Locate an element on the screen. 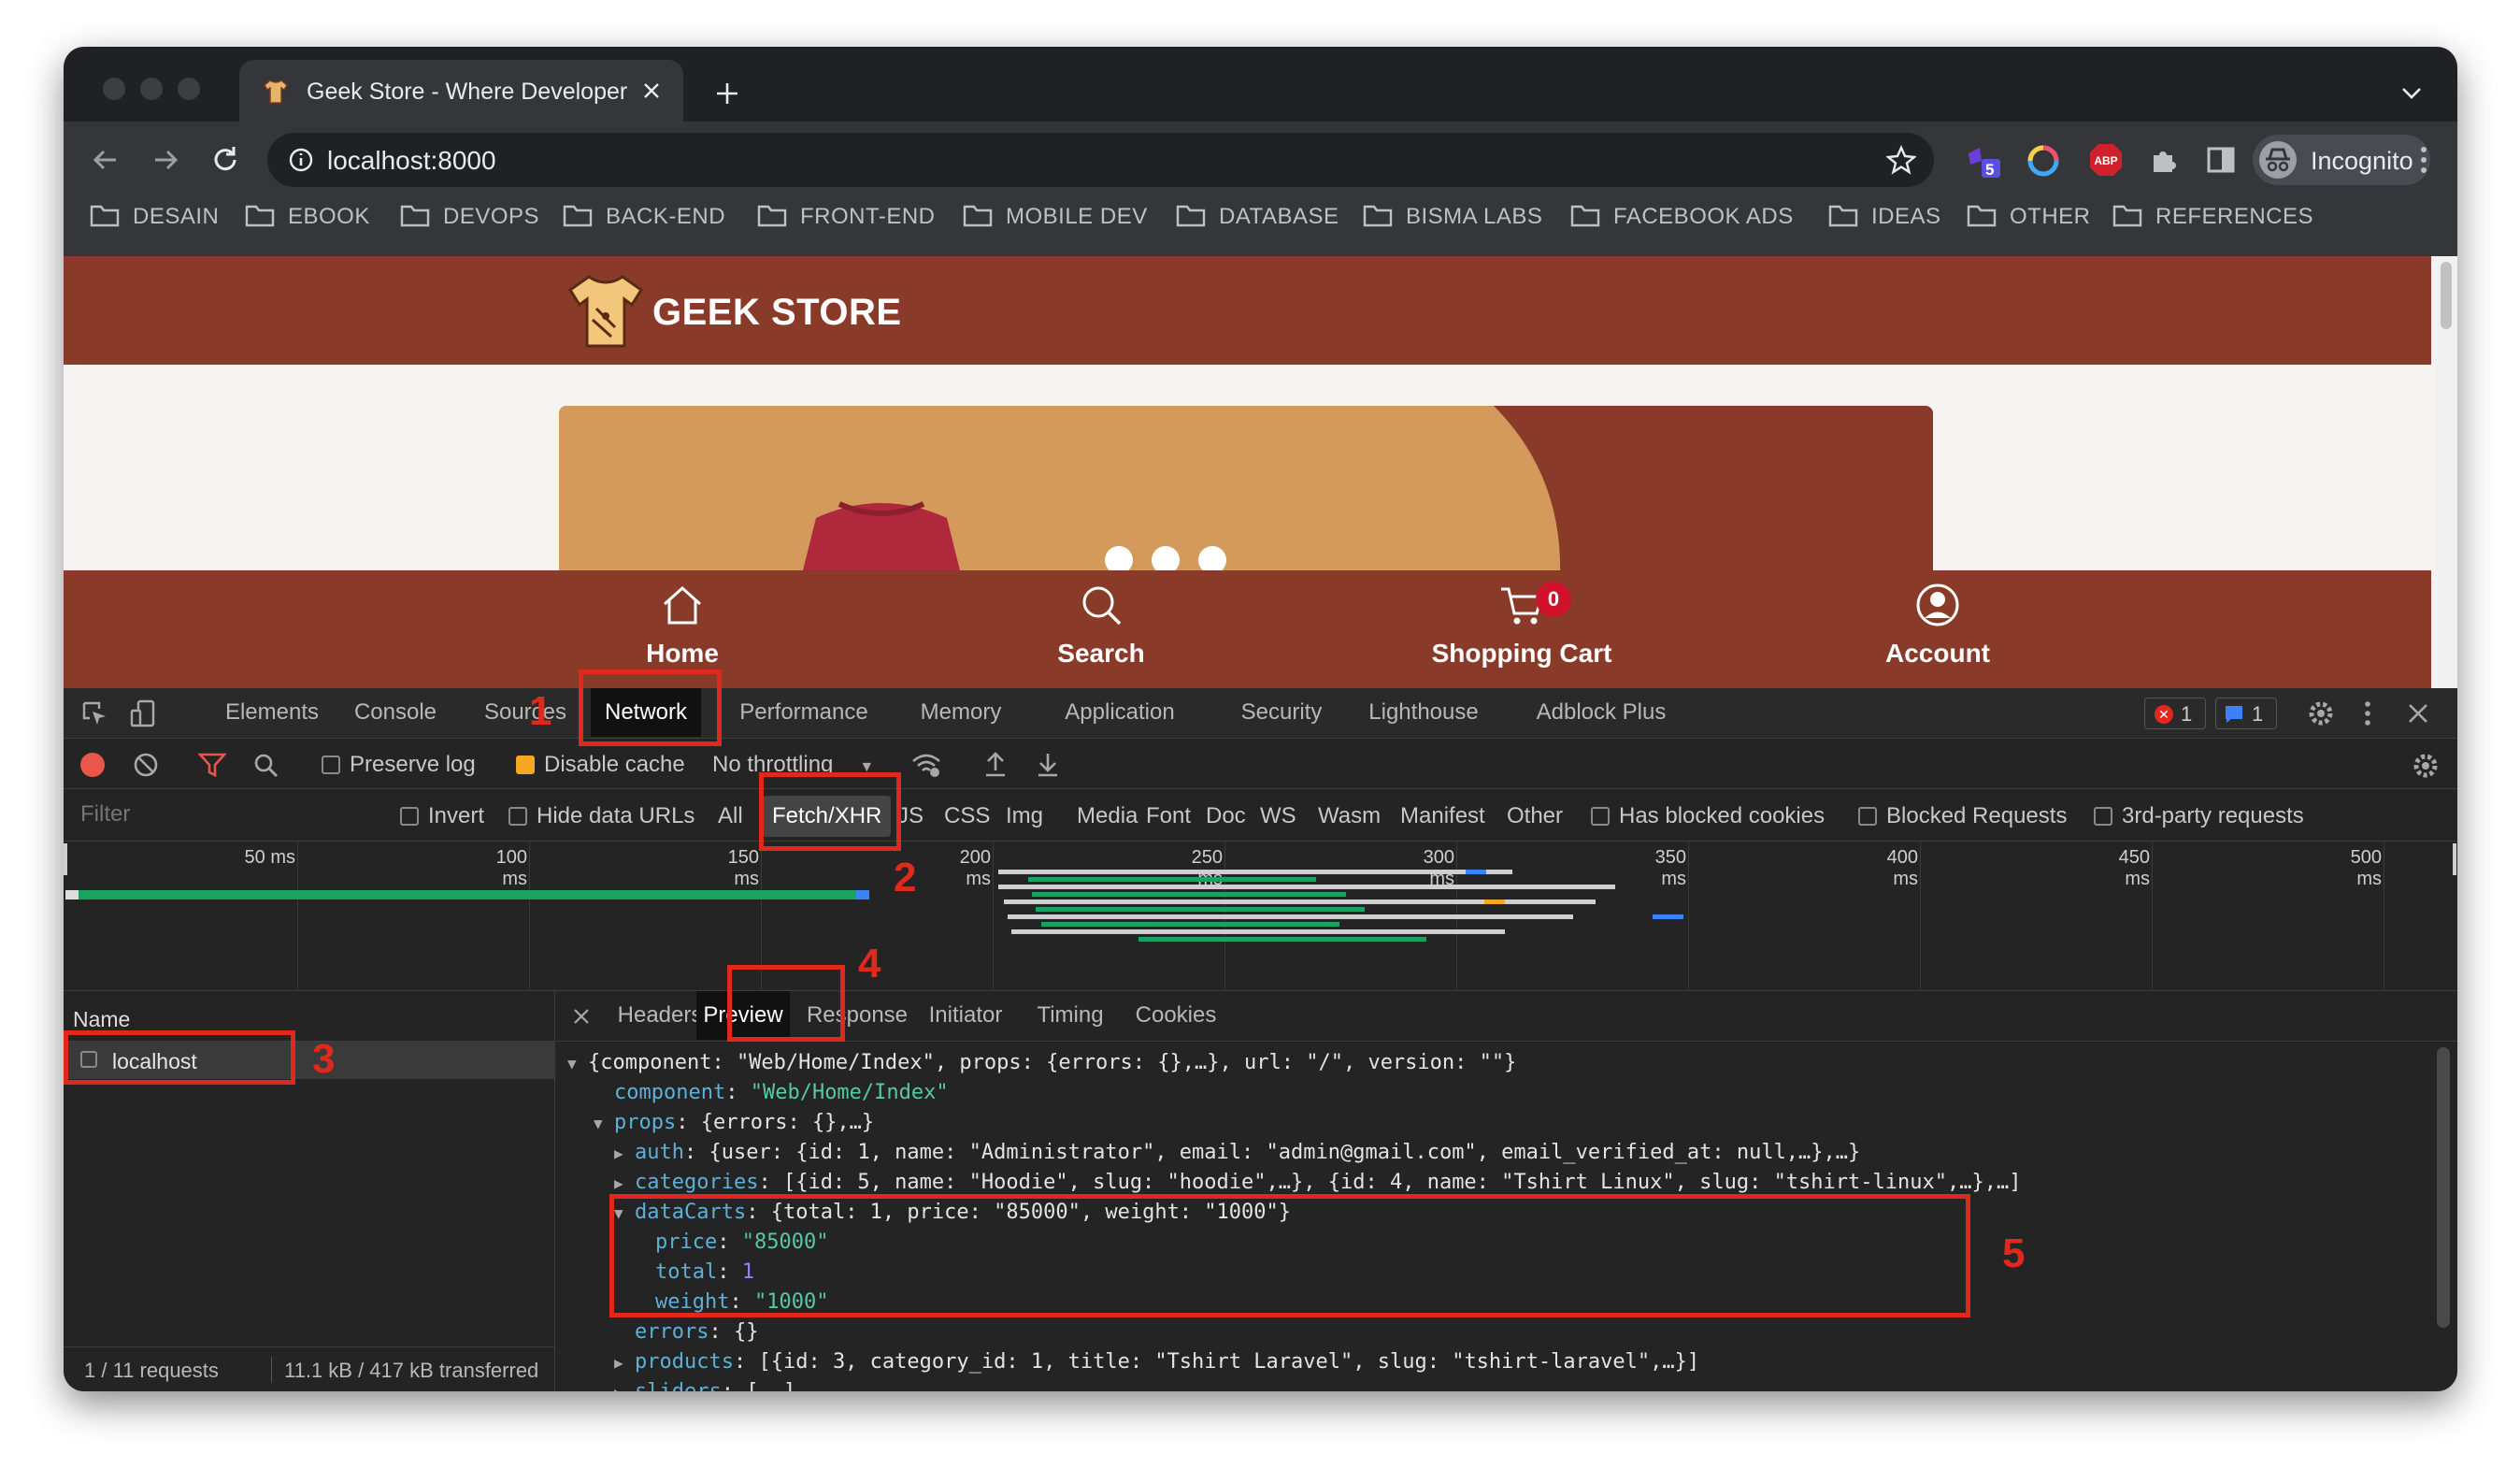 The height and width of the screenshot is (1468, 2520). adblock-plus-icon: ABP is located at coordinates (2106, 160).